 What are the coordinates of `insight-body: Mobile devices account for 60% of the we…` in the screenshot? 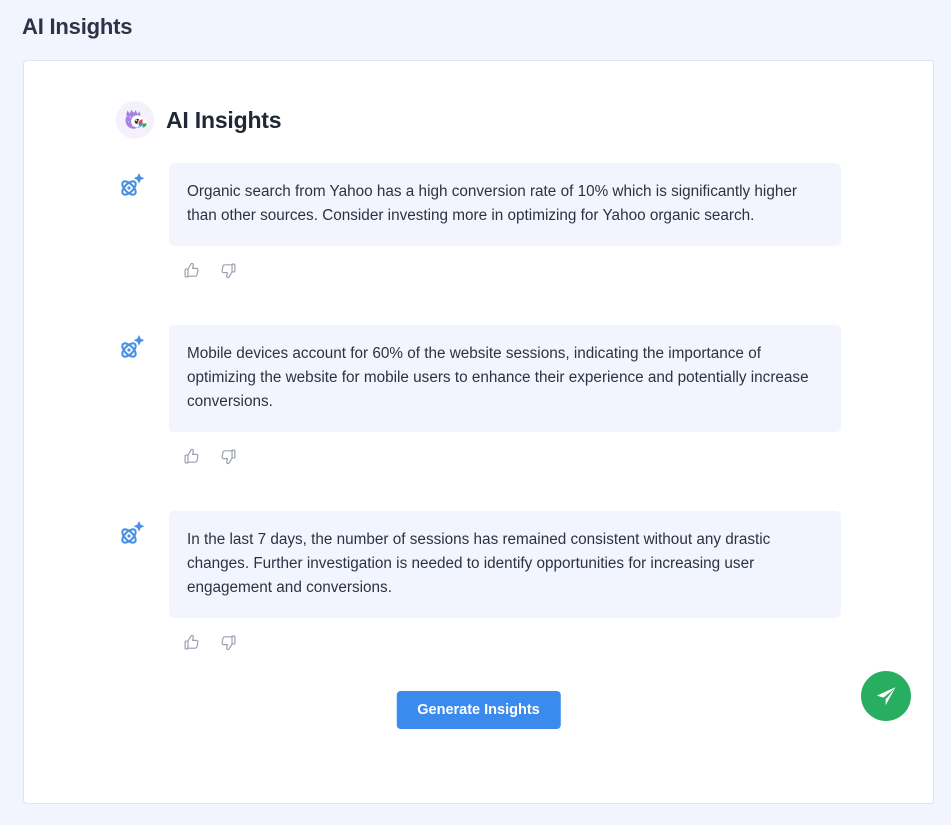 It's located at (505, 396).